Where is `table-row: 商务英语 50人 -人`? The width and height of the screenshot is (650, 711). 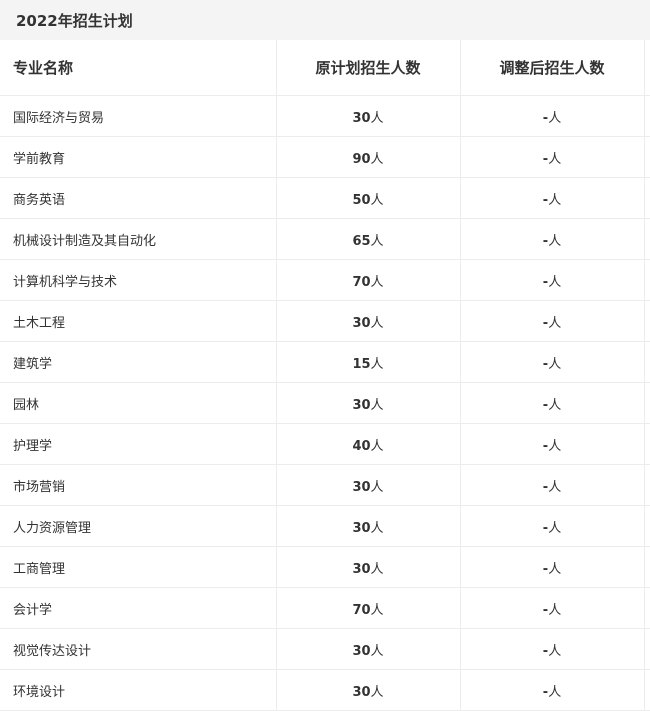 table-row: 商务英语 50人 -人 is located at coordinates (325, 198).